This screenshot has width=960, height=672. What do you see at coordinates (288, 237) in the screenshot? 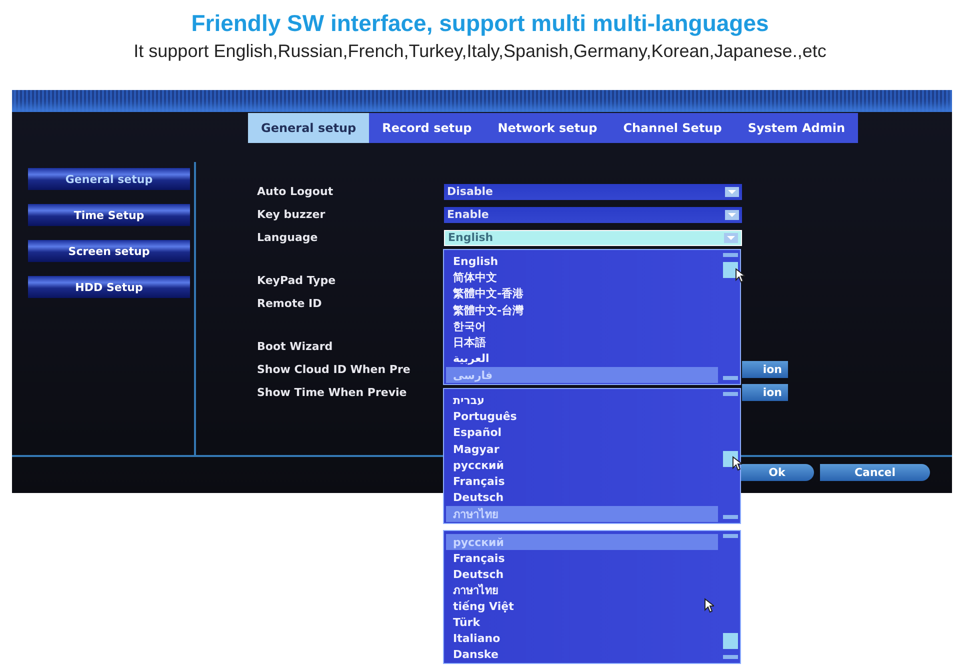
I see `setting-label: Language` at bounding box center [288, 237].